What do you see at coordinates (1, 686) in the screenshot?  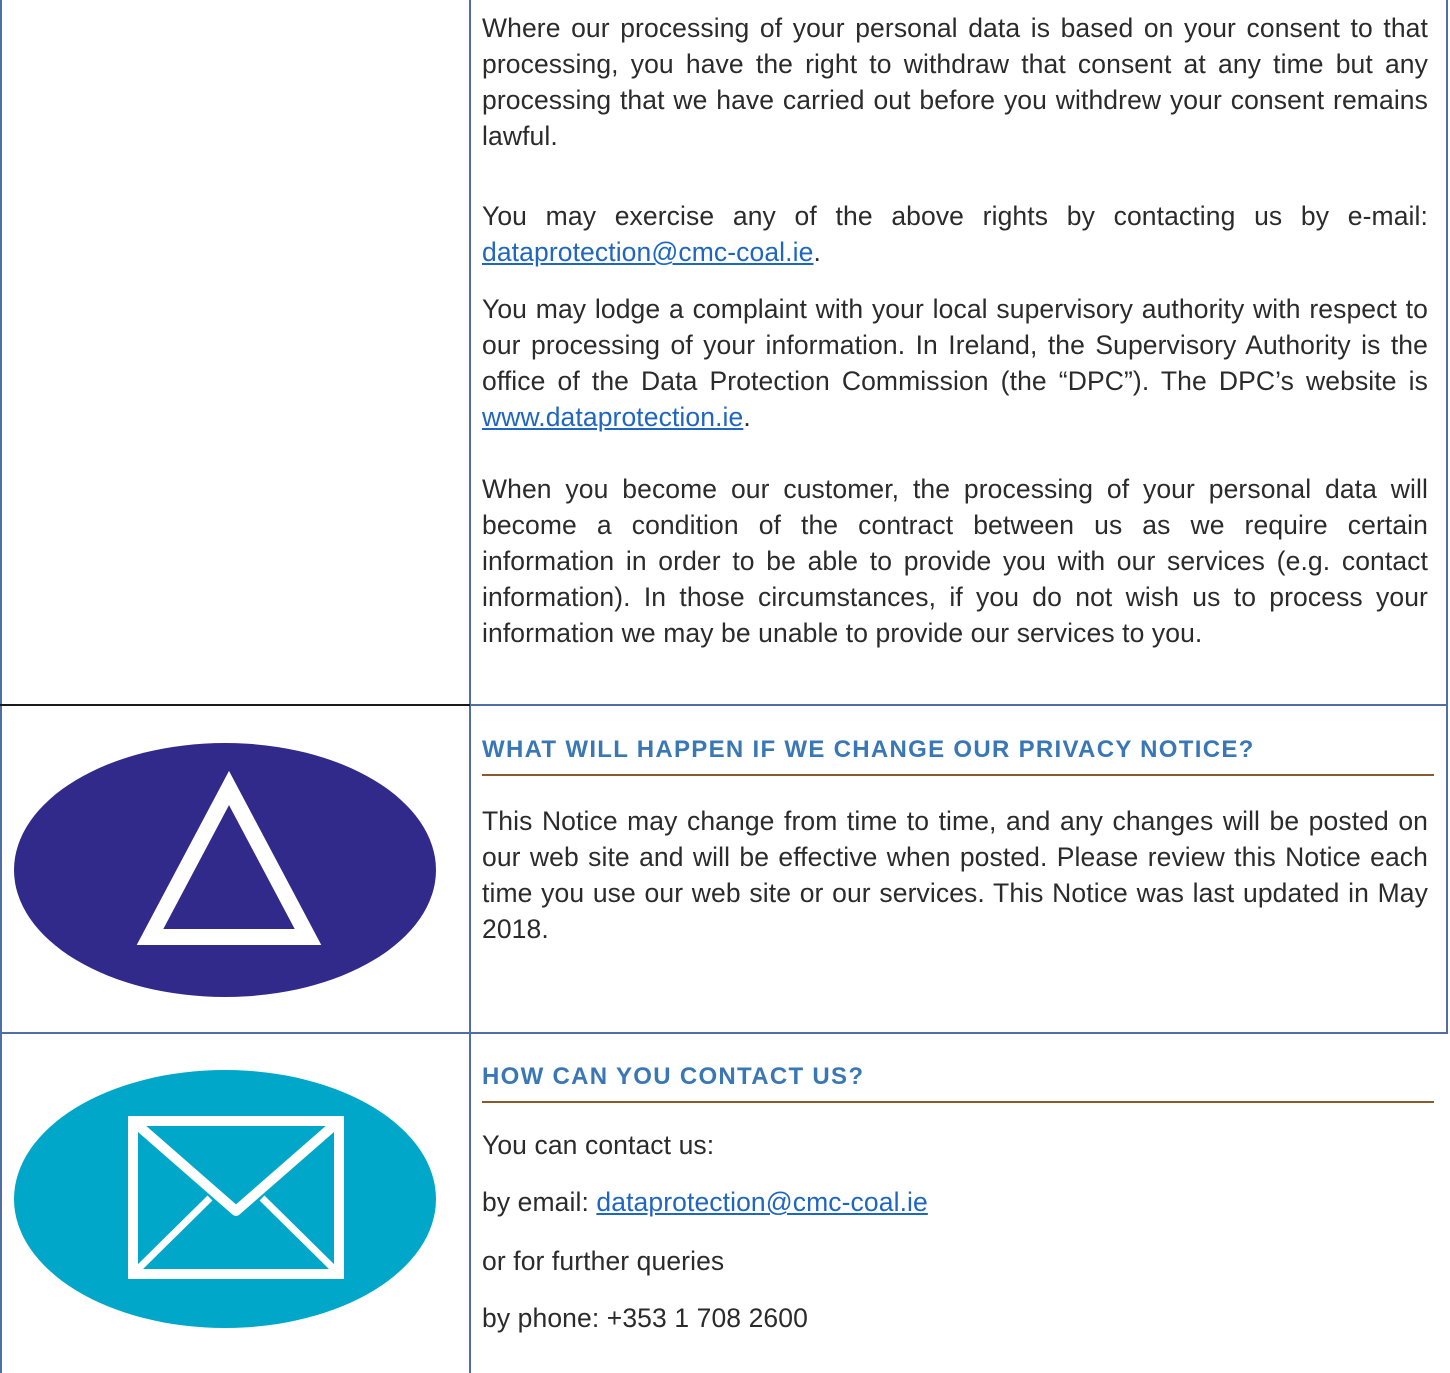 I see `table-left-border` at bounding box center [1, 686].